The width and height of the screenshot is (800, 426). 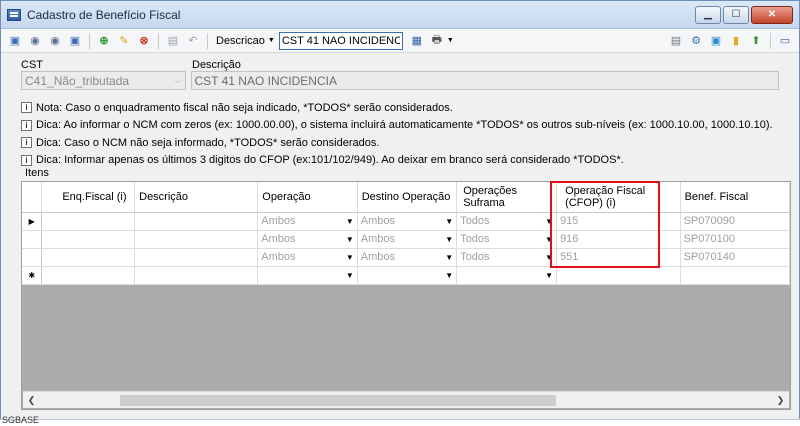 What do you see at coordinates (88, 197) in the screenshot?
I see `col-header-enq-fiscal: Enq.Fiscal (i)` at bounding box center [88, 197].